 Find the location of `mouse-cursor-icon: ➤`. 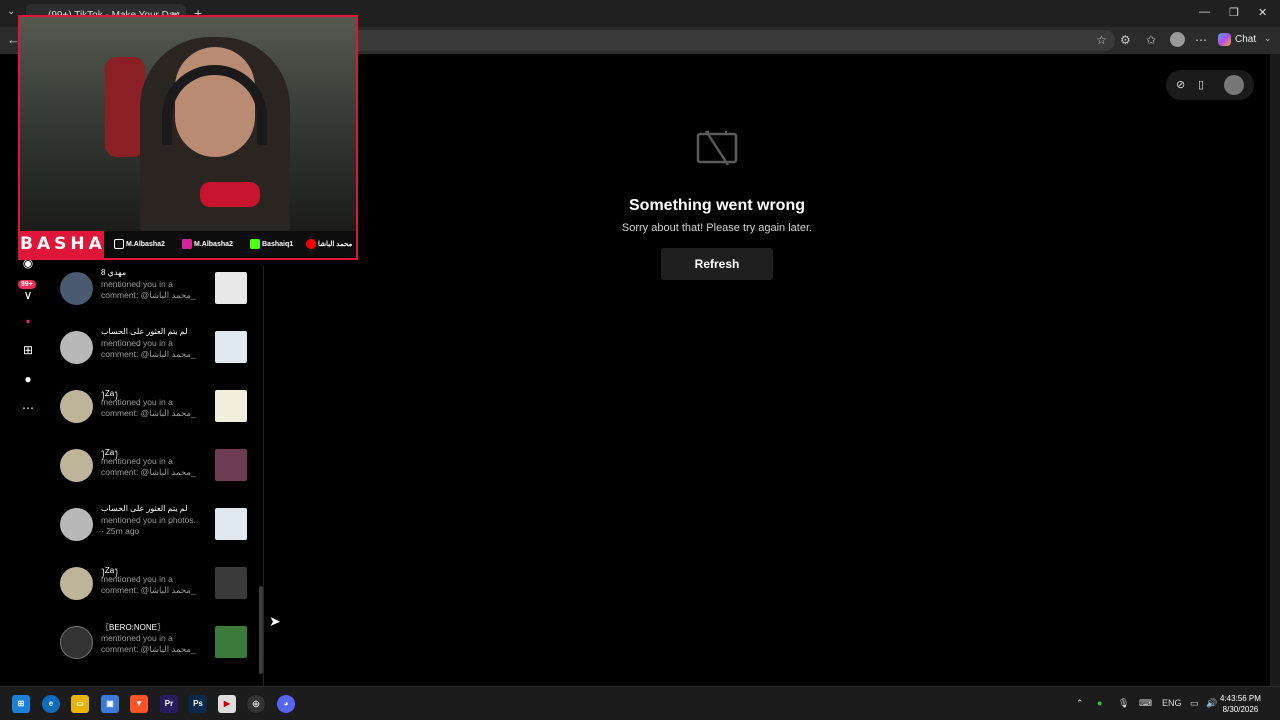

mouse-cursor-icon: ➤ is located at coordinates (275, 621).